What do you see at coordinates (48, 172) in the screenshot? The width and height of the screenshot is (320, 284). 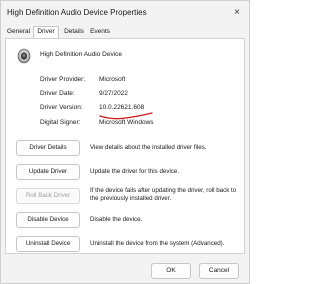 I see `update-driver-button: Update Driver` at bounding box center [48, 172].